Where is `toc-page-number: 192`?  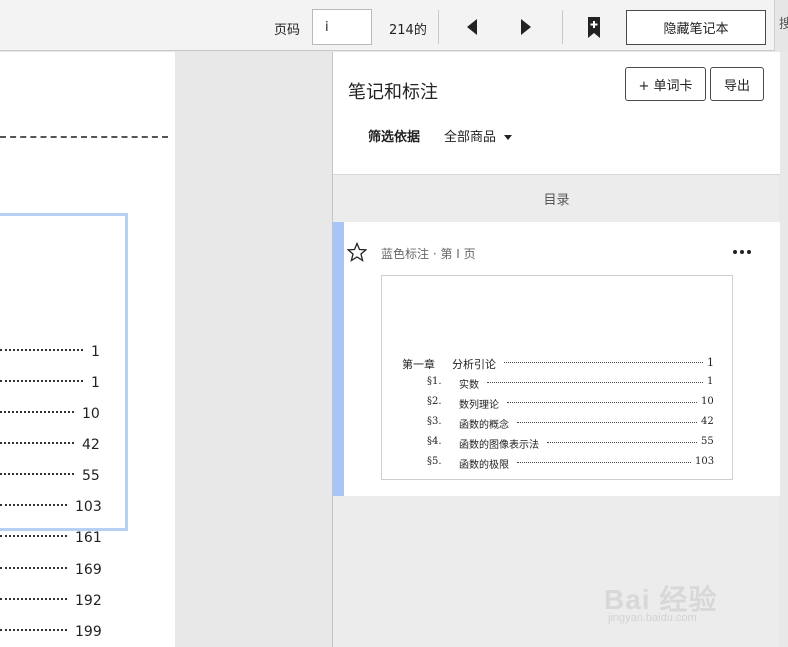 toc-page-number: 192 is located at coordinates (88, 601).